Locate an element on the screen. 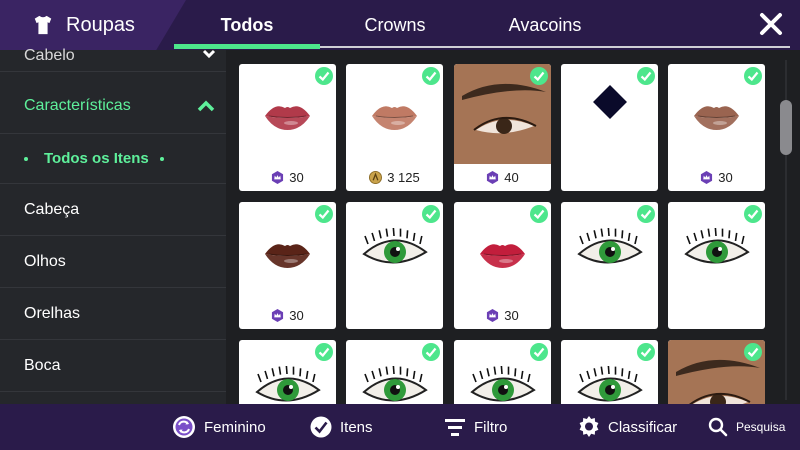 Image resolution: width=800 pixels, height=450 pixels. items-label: Itens is located at coordinates (356, 427).